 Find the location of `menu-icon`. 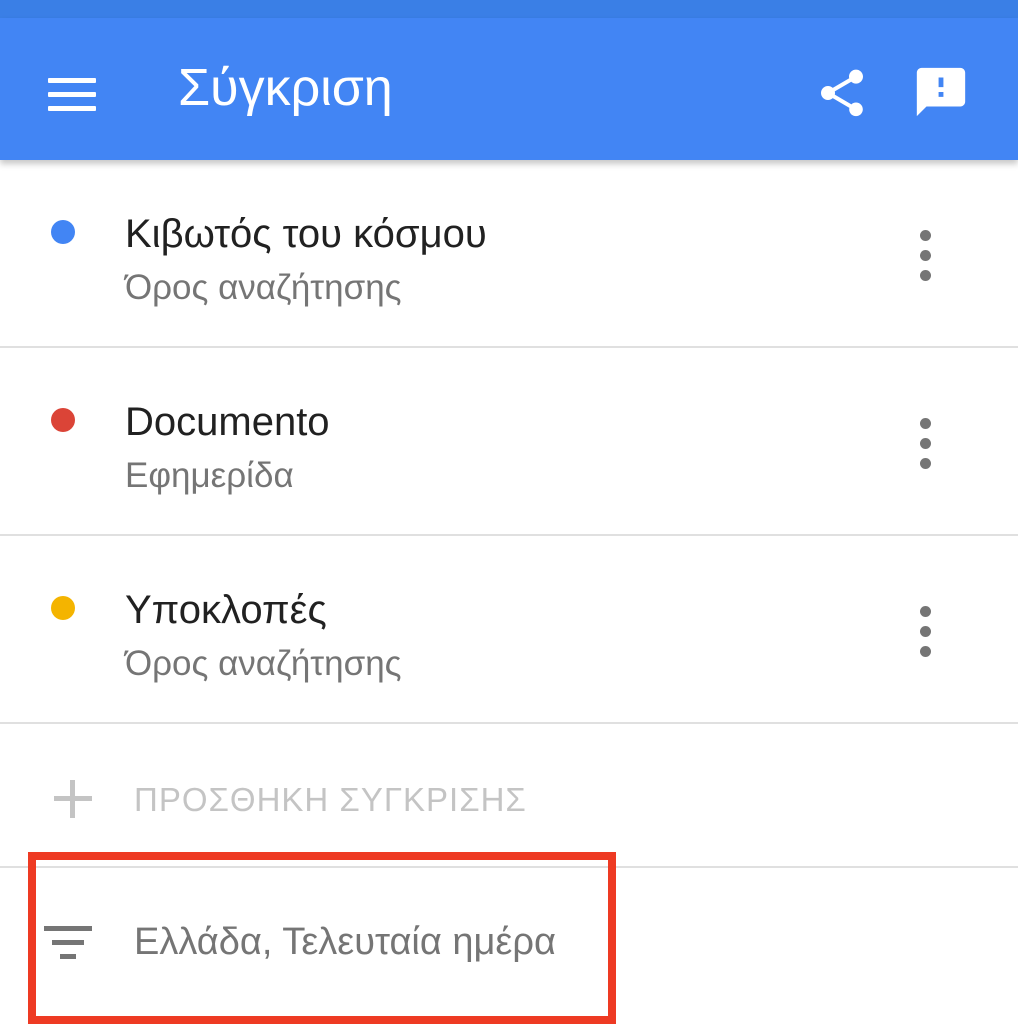

menu-icon is located at coordinates (73, 94).